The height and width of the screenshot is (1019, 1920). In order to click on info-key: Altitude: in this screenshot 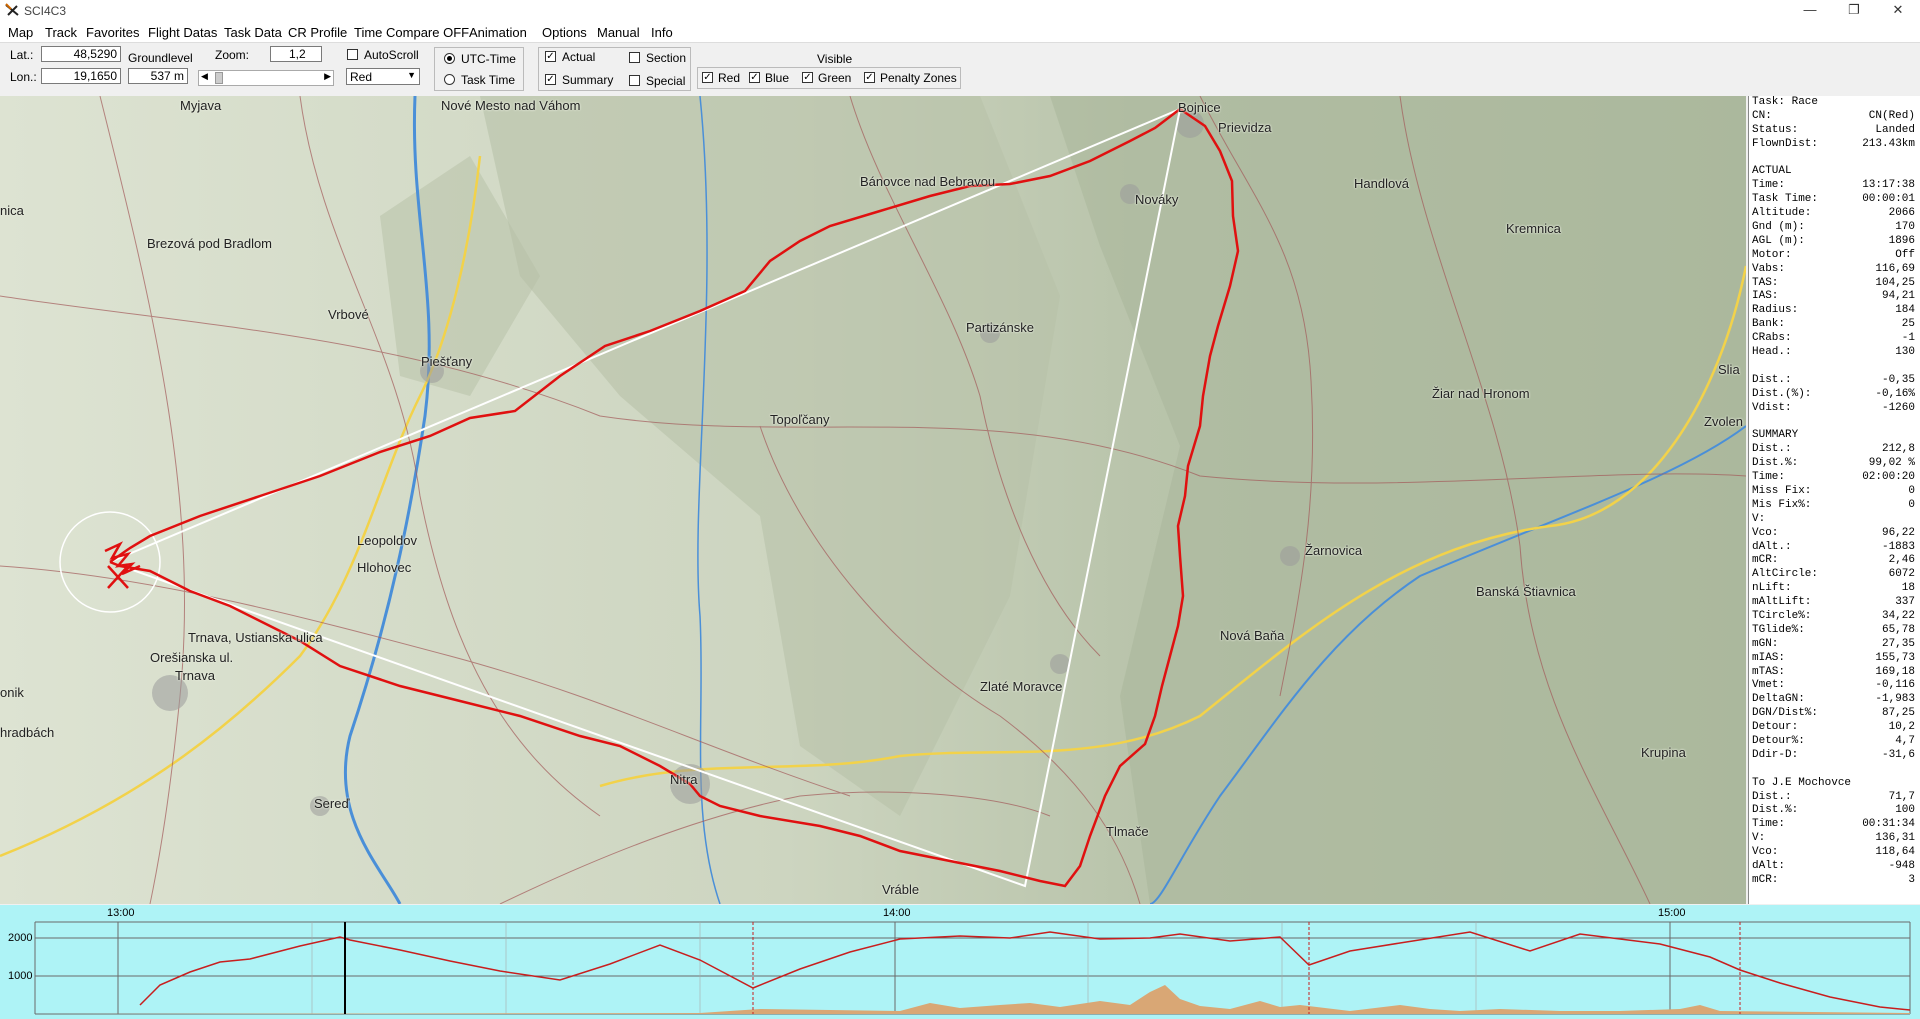, I will do `click(1782, 213)`.